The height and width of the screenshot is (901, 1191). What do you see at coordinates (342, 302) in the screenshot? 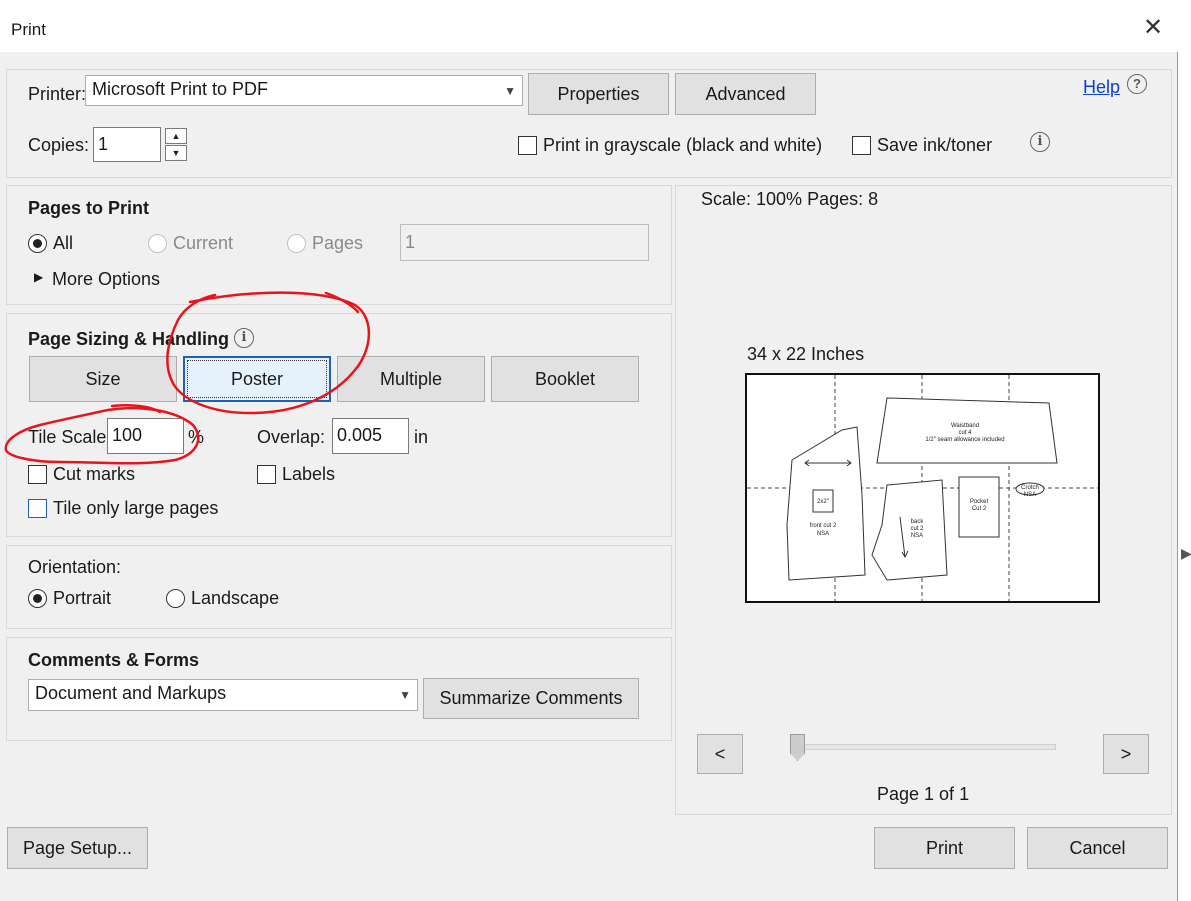
I see `poster-annotation-tail` at bounding box center [342, 302].